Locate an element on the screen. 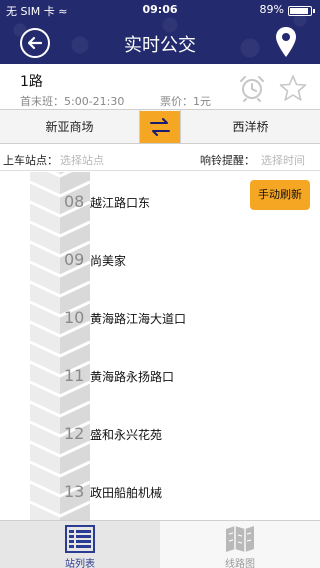  tab-bar: 站列表 线路图 is located at coordinates (160, 544).